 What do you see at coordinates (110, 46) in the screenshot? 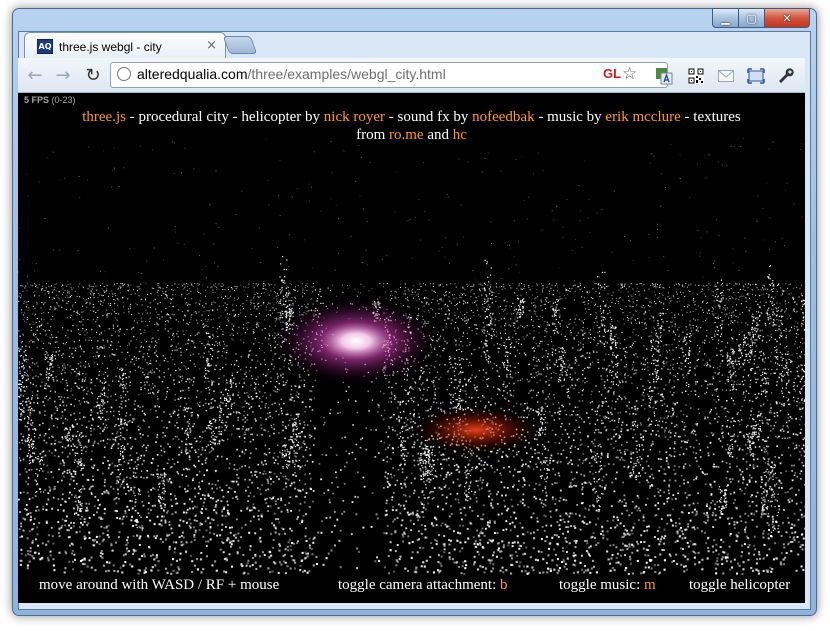
I see `tab-title: three.js webgl - city` at bounding box center [110, 46].